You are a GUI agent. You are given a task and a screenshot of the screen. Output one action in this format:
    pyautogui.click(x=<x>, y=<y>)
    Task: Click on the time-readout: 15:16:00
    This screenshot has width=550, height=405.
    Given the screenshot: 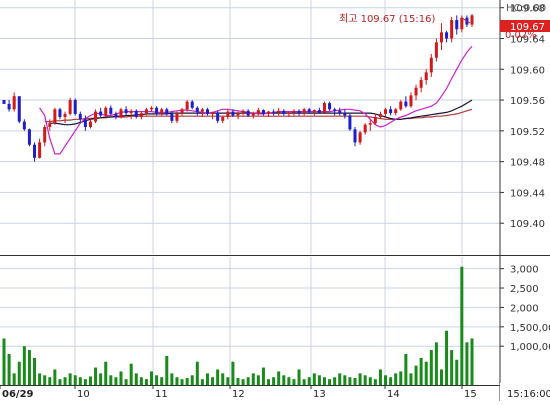 What is the action you would take?
    pyautogui.click(x=528, y=394)
    